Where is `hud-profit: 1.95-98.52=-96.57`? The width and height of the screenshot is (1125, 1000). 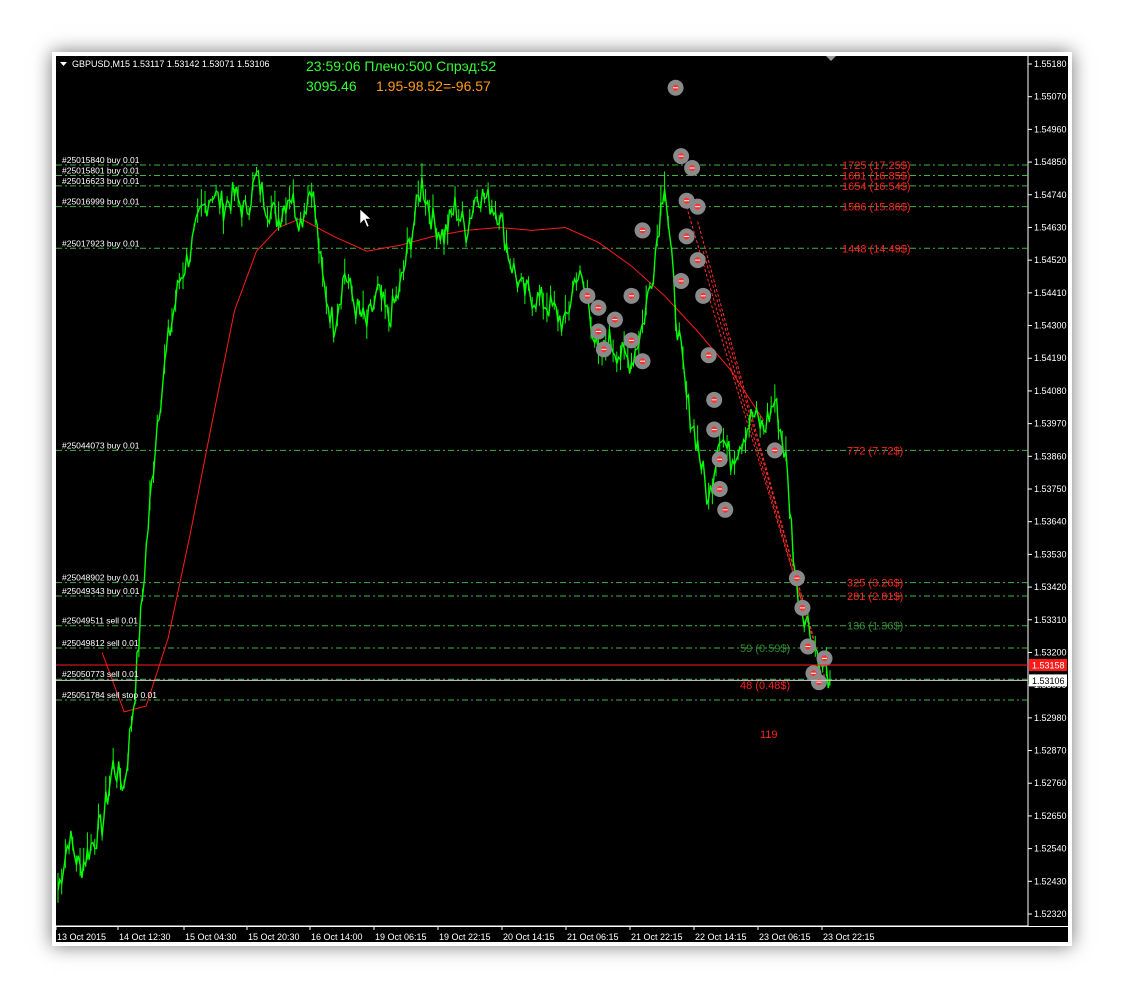 hud-profit: 1.95-98.52=-96.57 is located at coordinates (433, 86).